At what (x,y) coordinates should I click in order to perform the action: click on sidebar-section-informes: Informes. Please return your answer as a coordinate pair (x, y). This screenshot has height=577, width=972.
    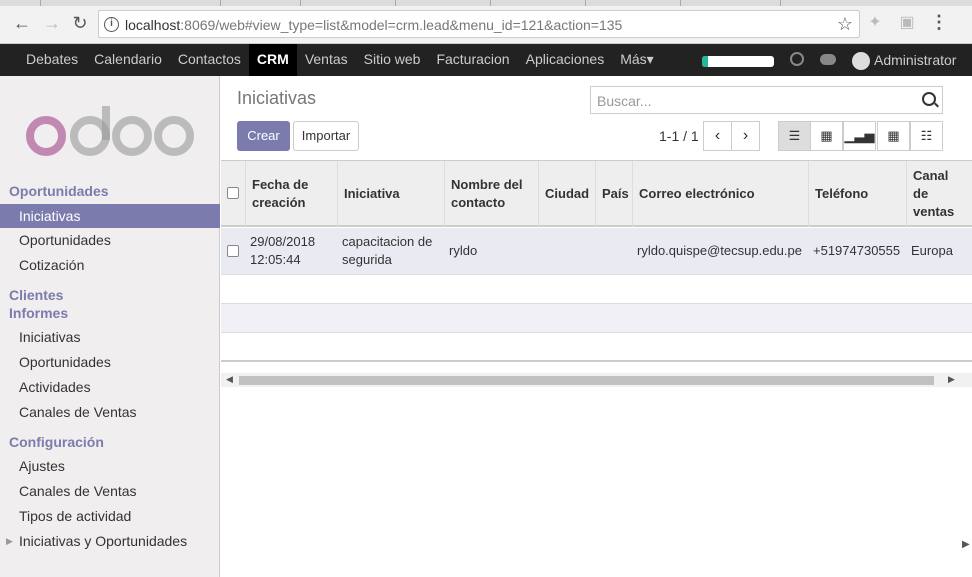
    Looking at the image, I should click on (38, 313).